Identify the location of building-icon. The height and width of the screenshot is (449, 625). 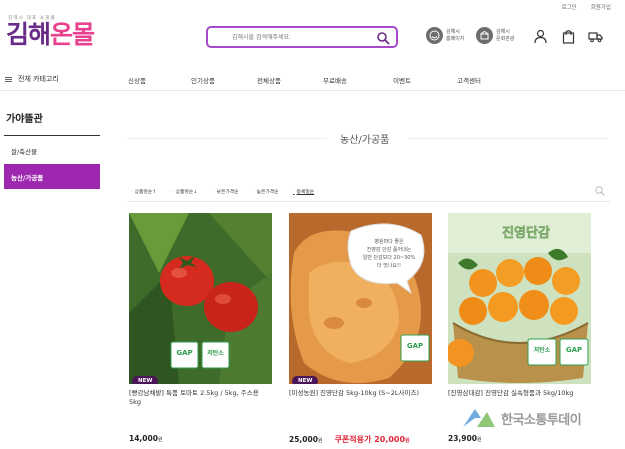
(484, 35).